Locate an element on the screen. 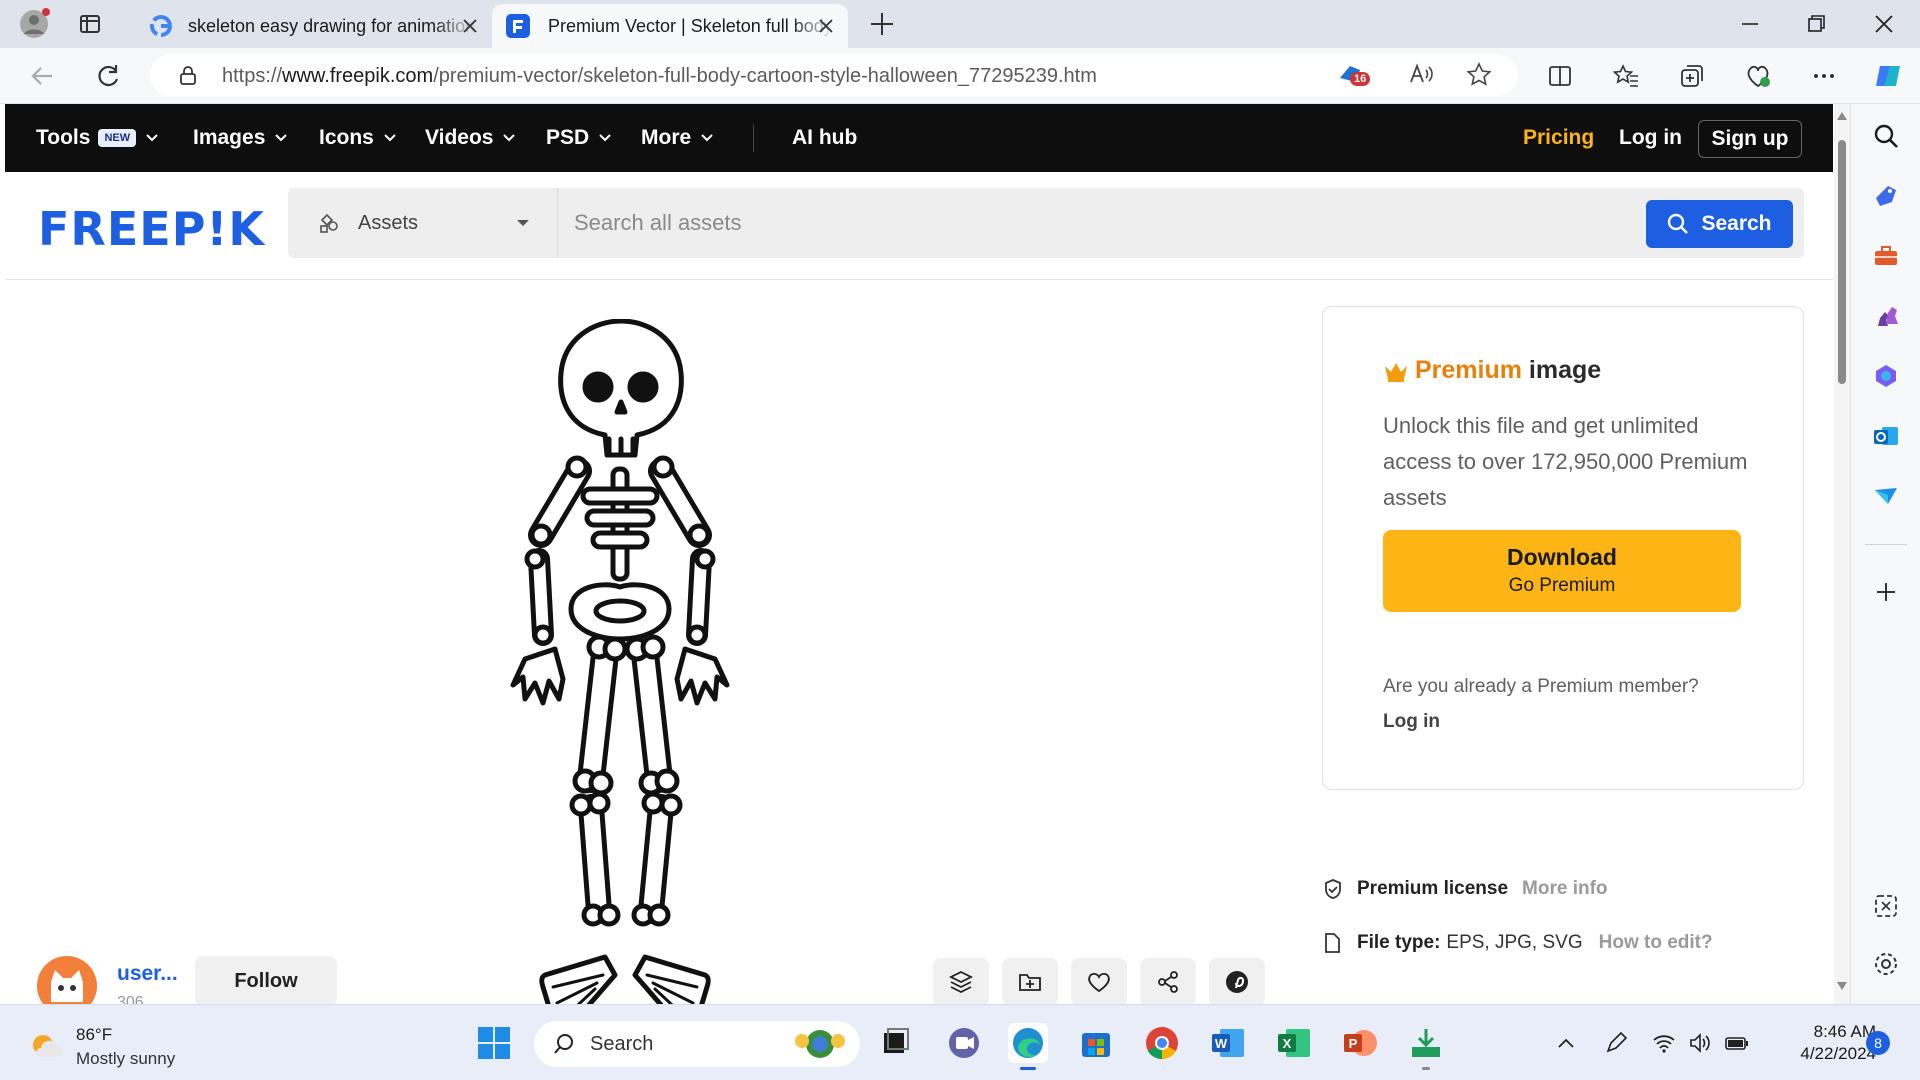  minimize-icon is located at coordinates (1750, 24).